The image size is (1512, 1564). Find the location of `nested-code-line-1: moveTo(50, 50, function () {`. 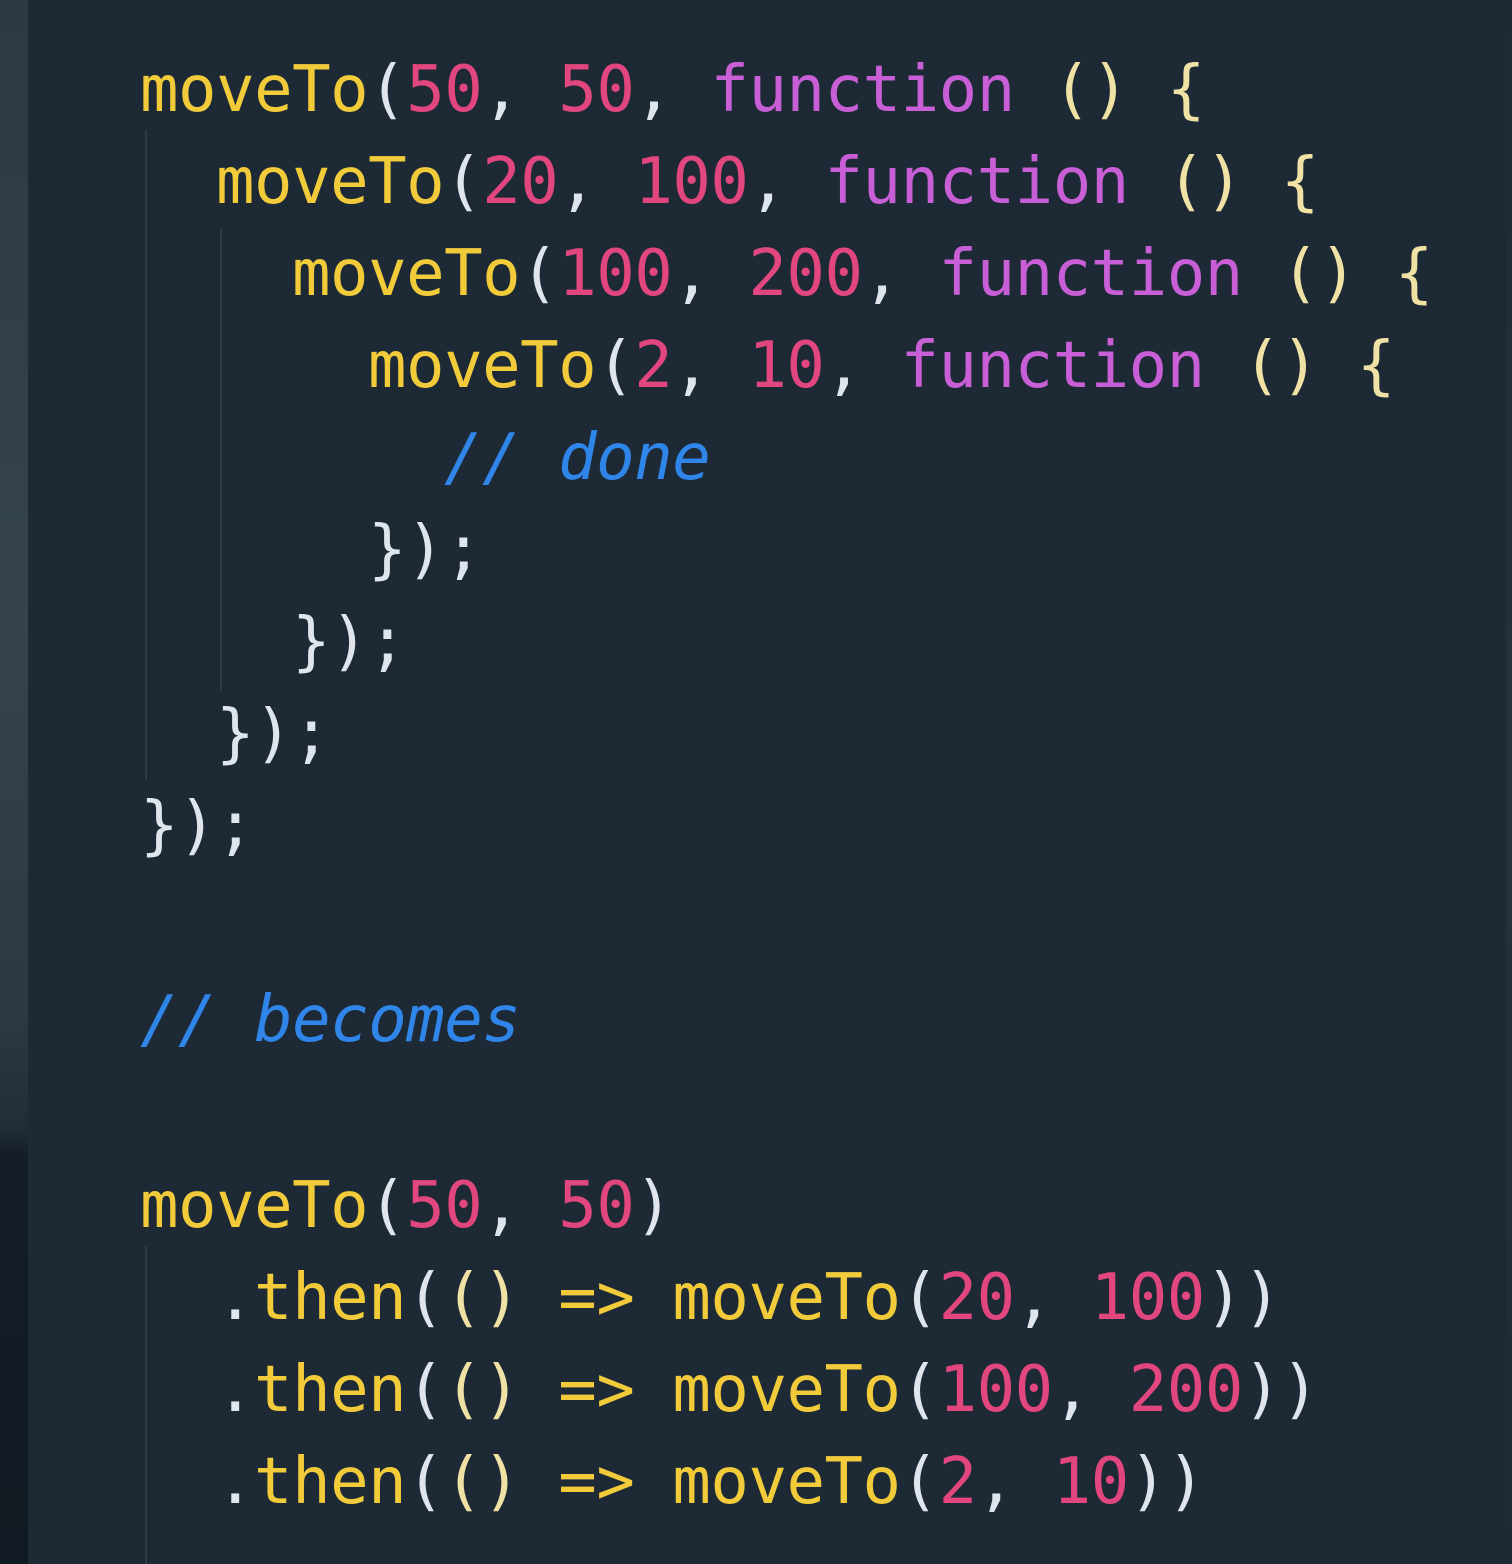

nested-code-line-1: moveTo(50, 50, function () { is located at coordinates (672, 90).